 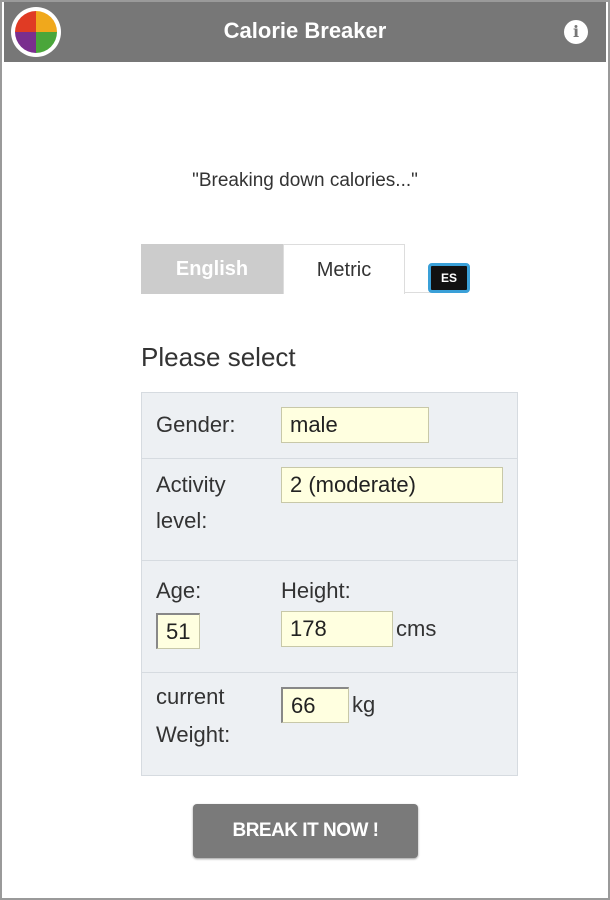 What do you see at coordinates (182, 520) in the screenshot?
I see `activity-label-line2: level:` at bounding box center [182, 520].